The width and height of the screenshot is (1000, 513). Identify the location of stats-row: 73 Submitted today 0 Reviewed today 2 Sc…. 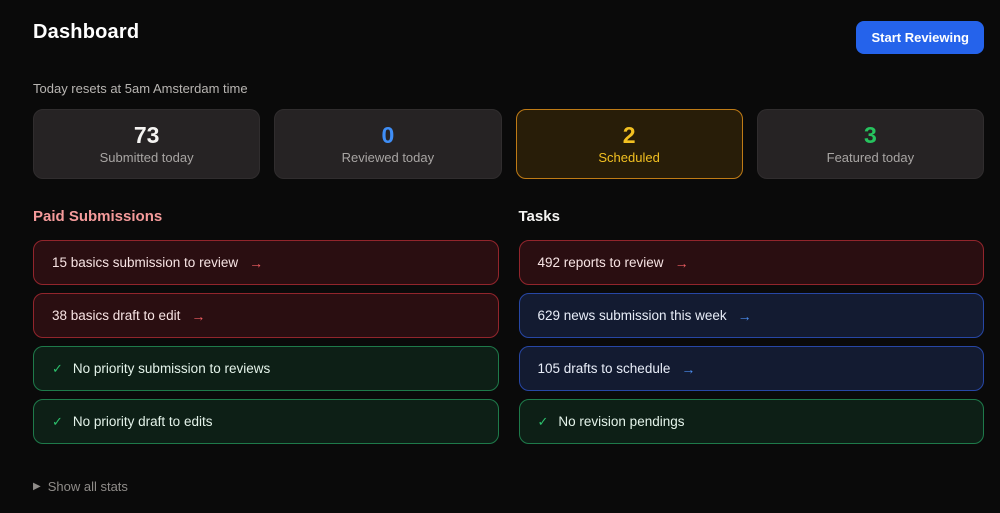
(508, 144).